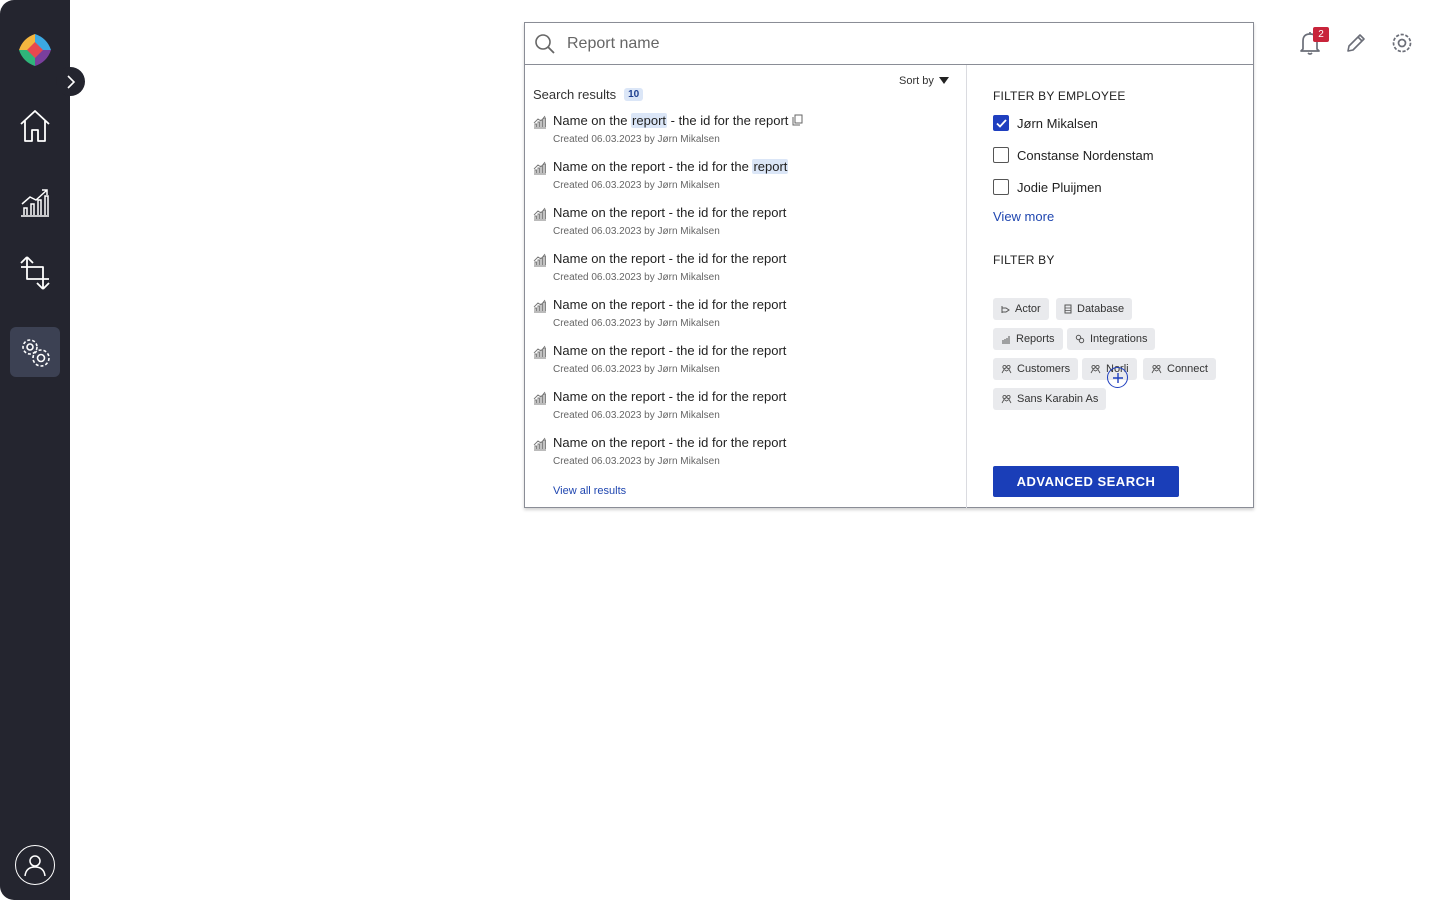  I want to click on filter-chip-sans-karabin-as: Sans Karabin As, so click(1050, 399).